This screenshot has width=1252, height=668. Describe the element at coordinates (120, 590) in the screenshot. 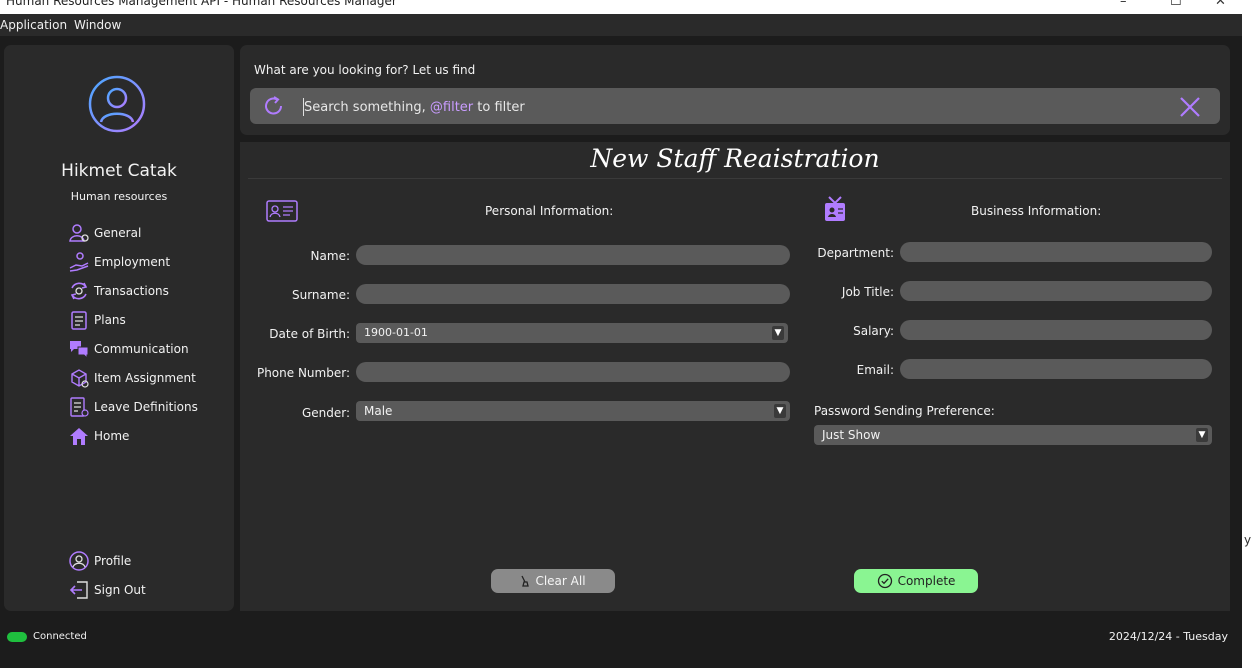

I see `nav-sign-out-label: Sign Out` at that location.